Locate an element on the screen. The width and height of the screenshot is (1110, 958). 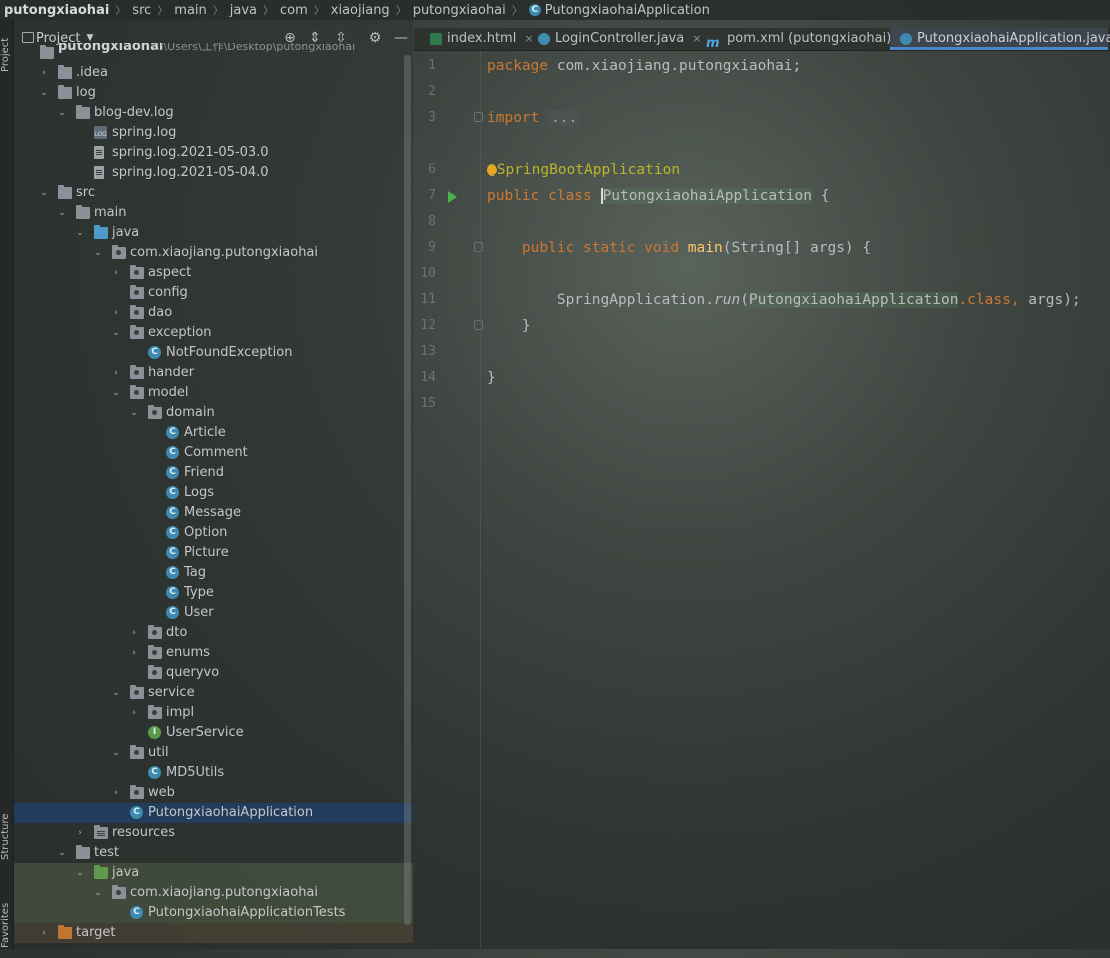
tree-item: ⌄ model is located at coordinates (213, 393).